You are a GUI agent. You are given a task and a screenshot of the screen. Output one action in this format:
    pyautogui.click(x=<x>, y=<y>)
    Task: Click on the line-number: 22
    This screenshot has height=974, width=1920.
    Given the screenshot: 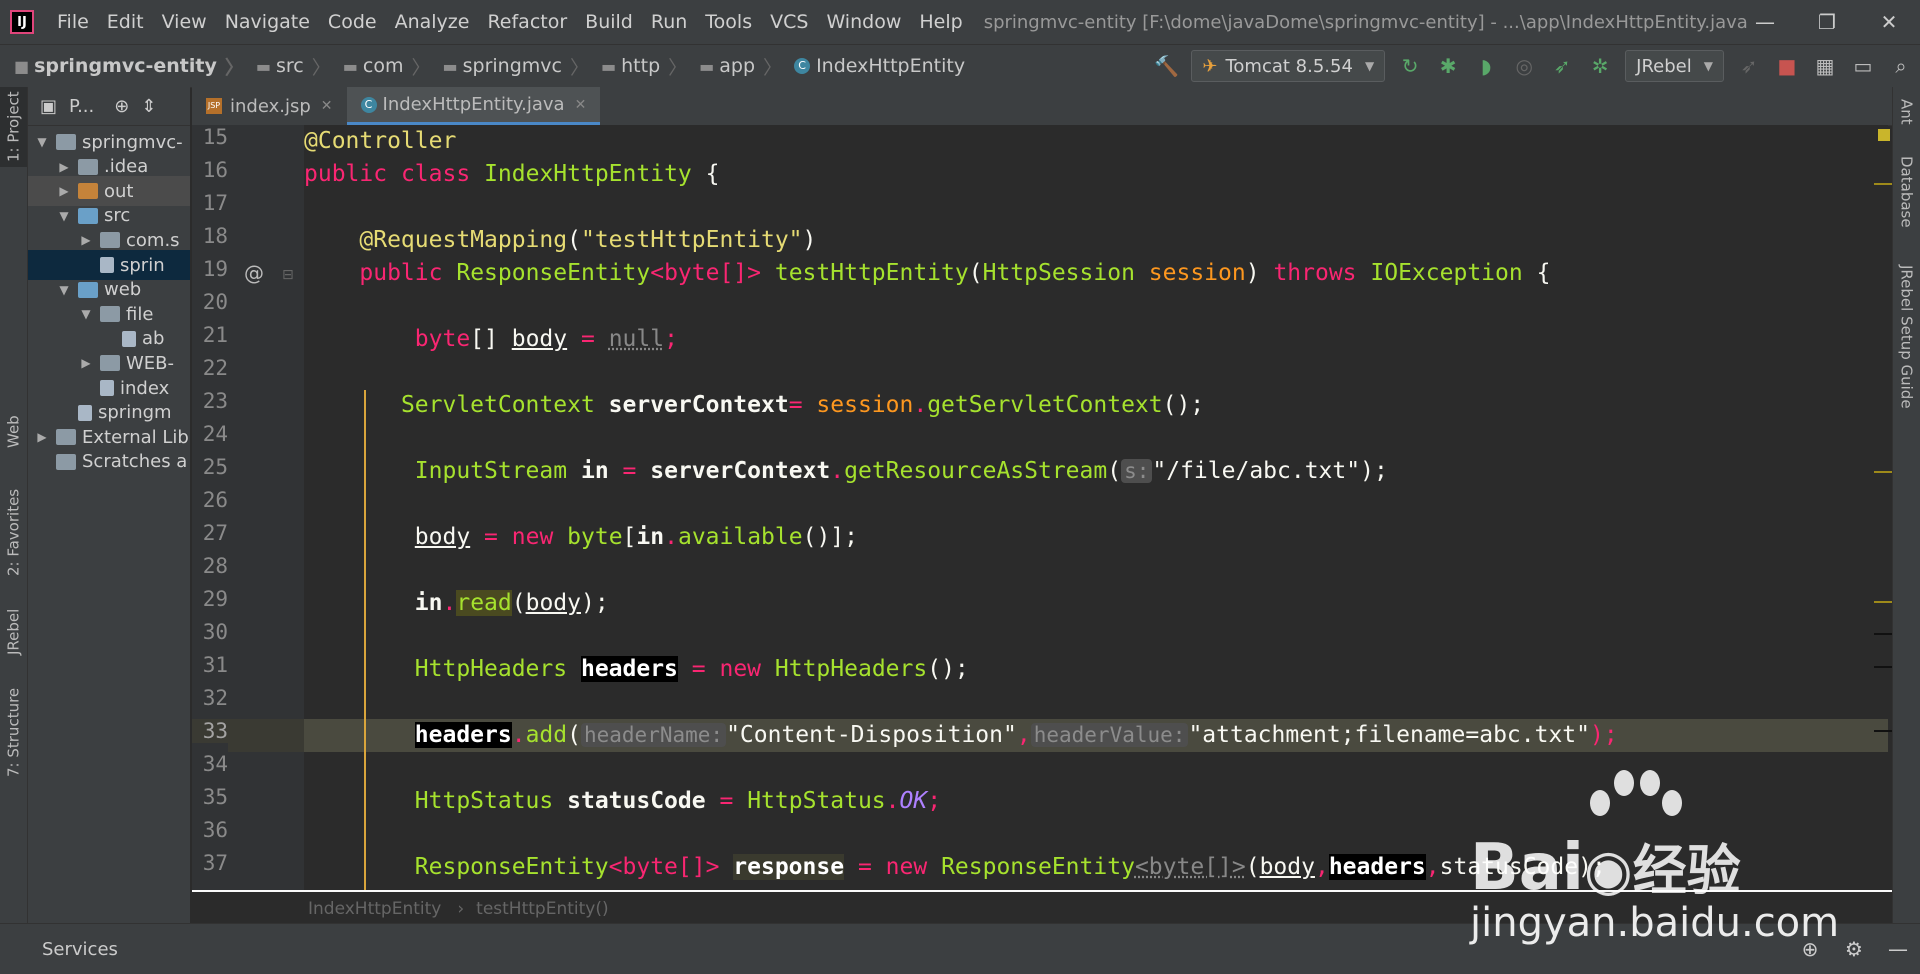 What is the action you would take?
    pyautogui.click(x=215, y=368)
    